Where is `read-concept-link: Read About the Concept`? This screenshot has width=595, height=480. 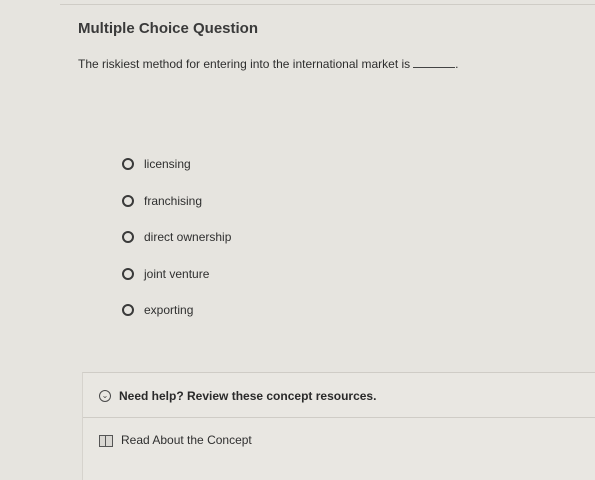
read-concept-link: Read About the Concept is located at coordinates (175, 440).